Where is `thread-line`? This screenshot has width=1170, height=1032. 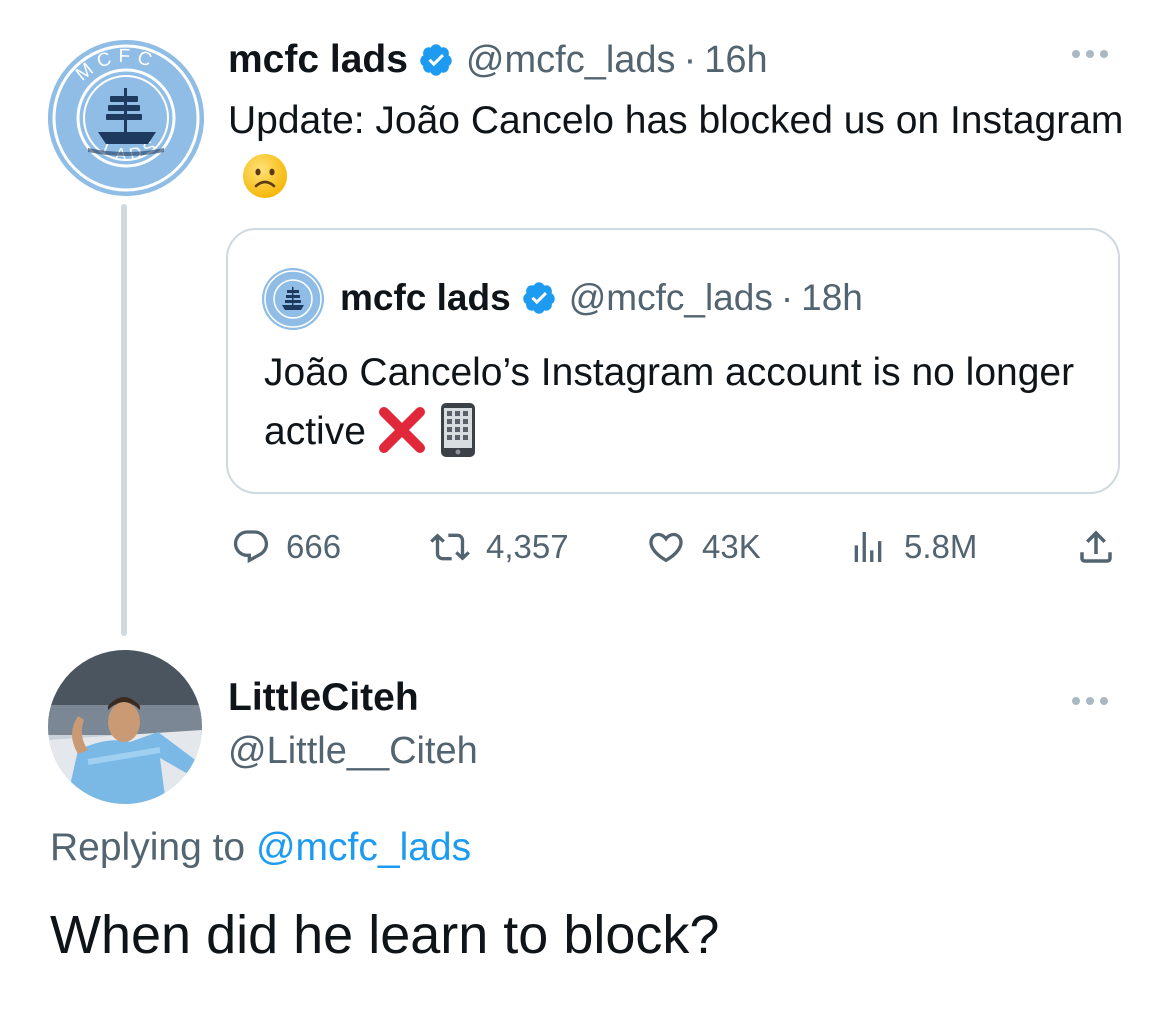
thread-line is located at coordinates (124, 420).